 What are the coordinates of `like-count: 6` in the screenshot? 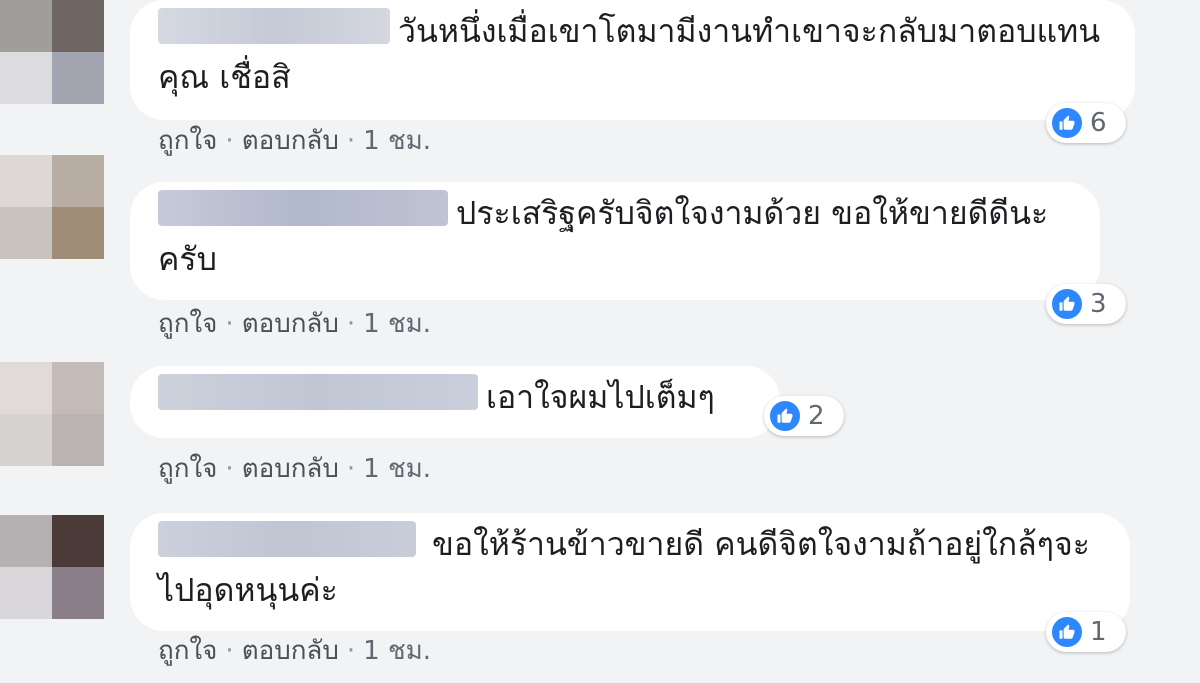 It's located at (1098, 123).